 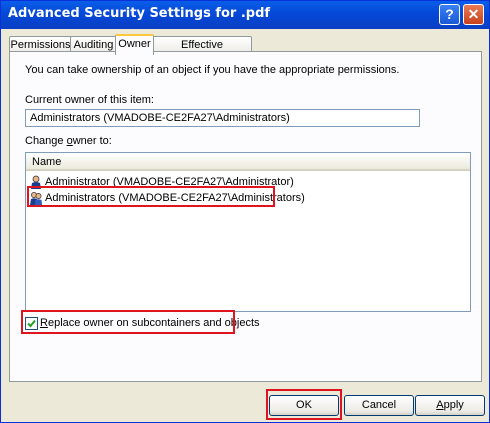 I want to click on list-header: Name, so click(x=248, y=162).